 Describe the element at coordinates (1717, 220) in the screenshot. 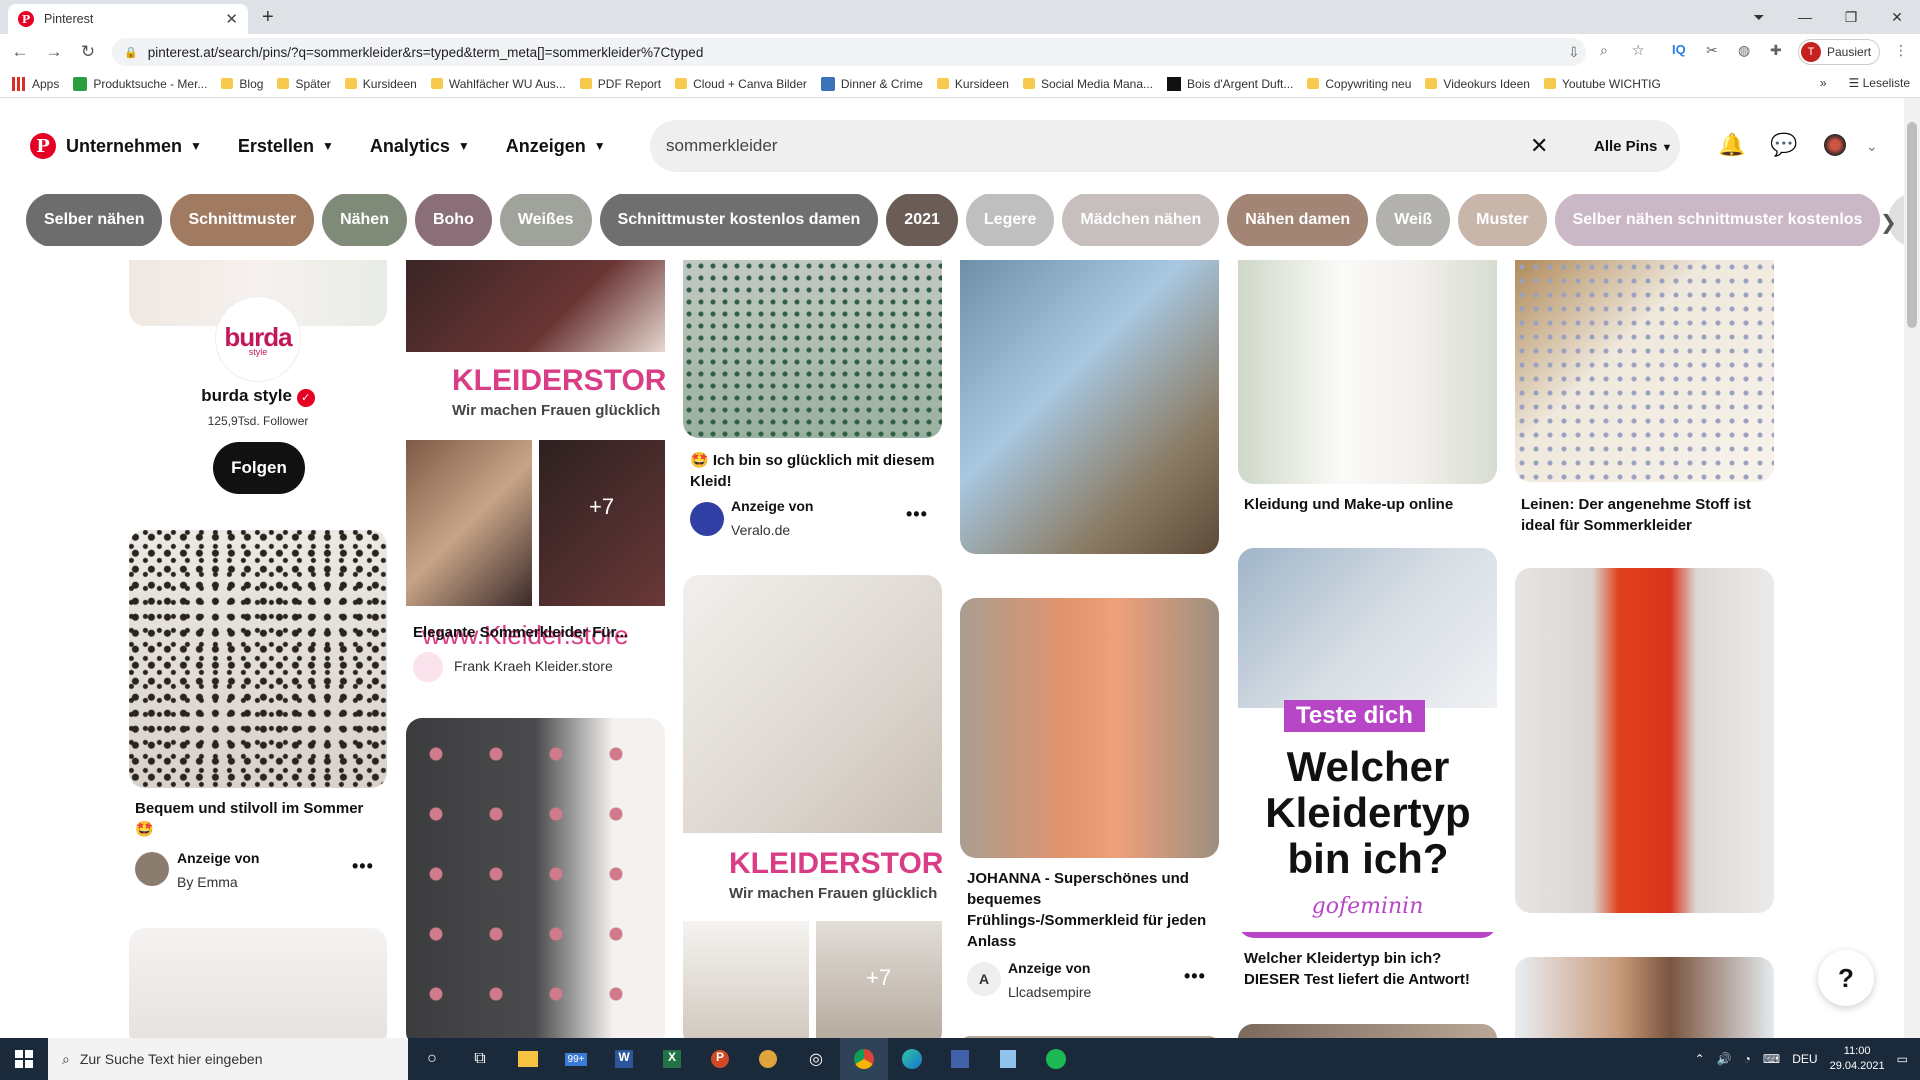

I see `search-chip: Selber nähen schnittmuster kostenlos` at that location.